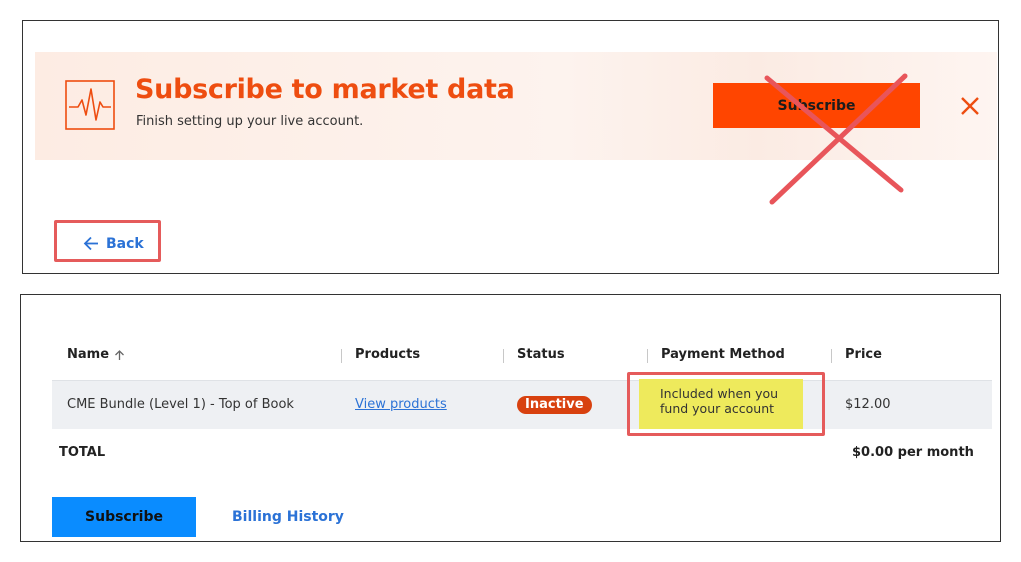 Image resolution: width=1021 pixels, height=562 pixels. I want to click on pulse-icon, so click(90, 105).